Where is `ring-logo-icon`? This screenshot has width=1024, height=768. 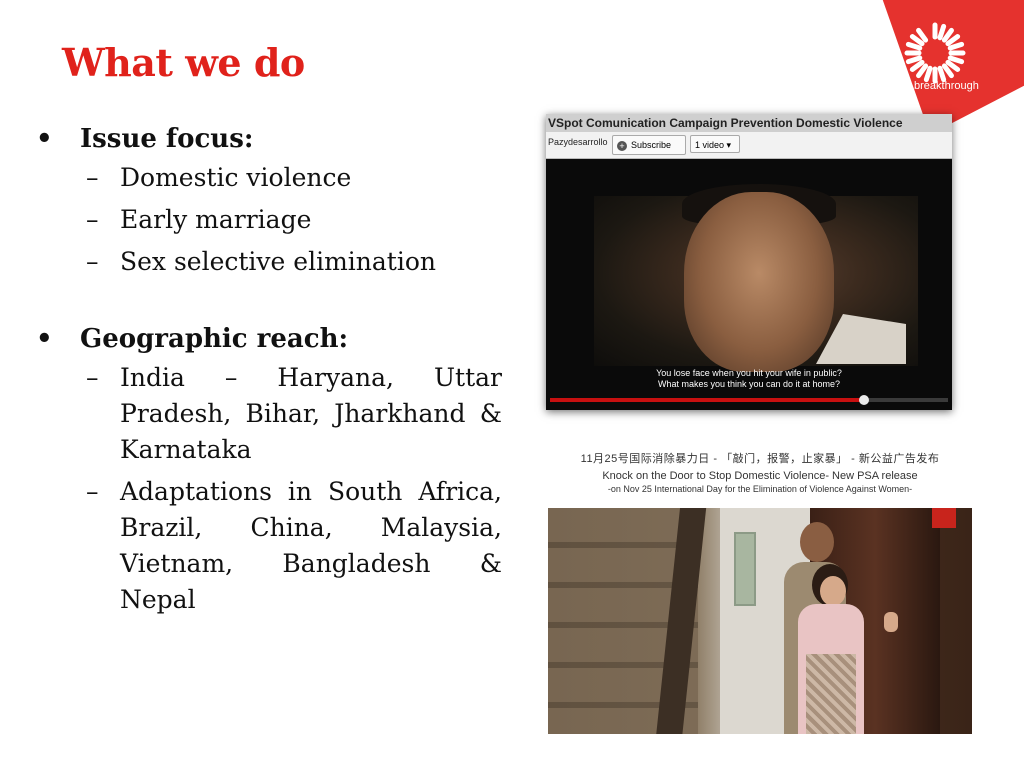 ring-logo-icon is located at coordinates (935, 53).